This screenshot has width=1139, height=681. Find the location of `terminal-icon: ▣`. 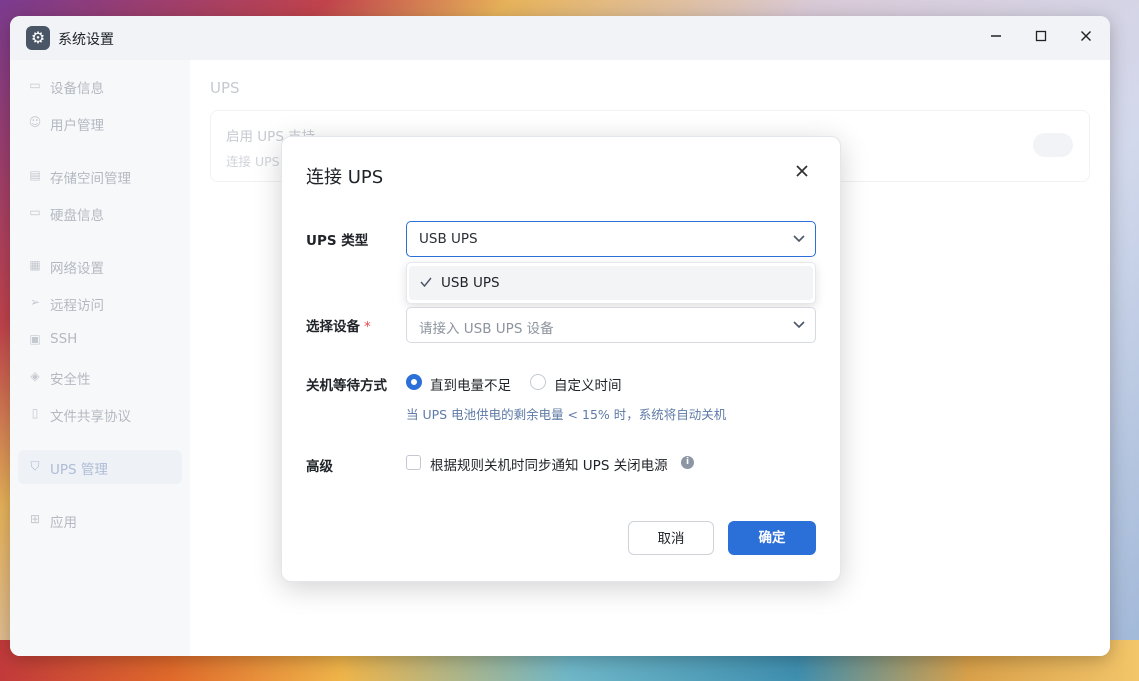

terminal-icon: ▣ is located at coordinates (35, 339).